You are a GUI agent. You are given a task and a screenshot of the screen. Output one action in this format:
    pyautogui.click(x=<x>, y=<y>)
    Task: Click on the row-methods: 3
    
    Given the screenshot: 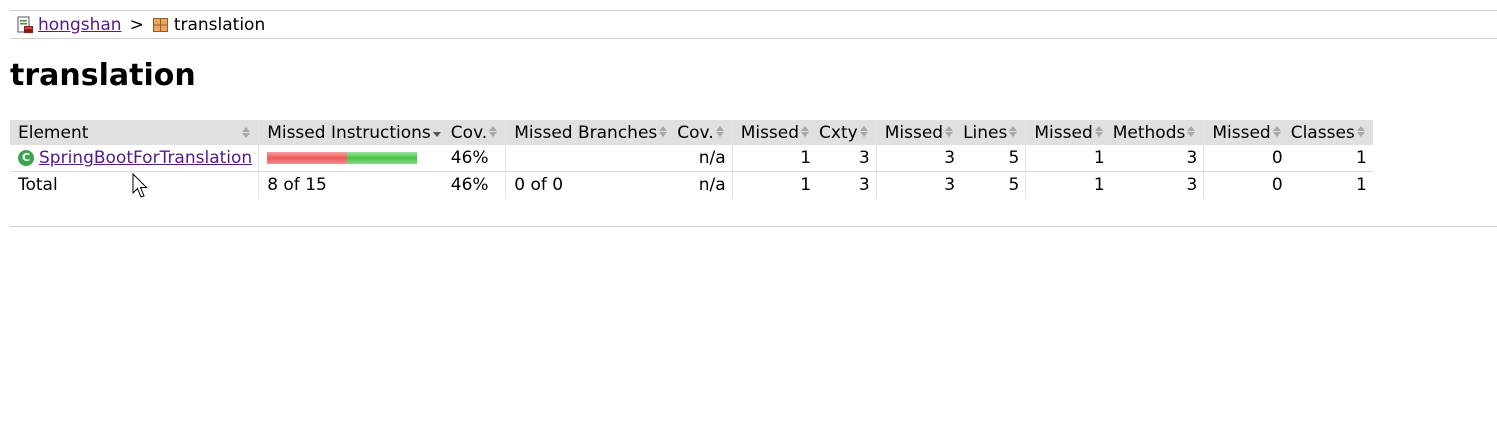 What is the action you would take?
    pyautogui.click(x=1157, y=158)
    